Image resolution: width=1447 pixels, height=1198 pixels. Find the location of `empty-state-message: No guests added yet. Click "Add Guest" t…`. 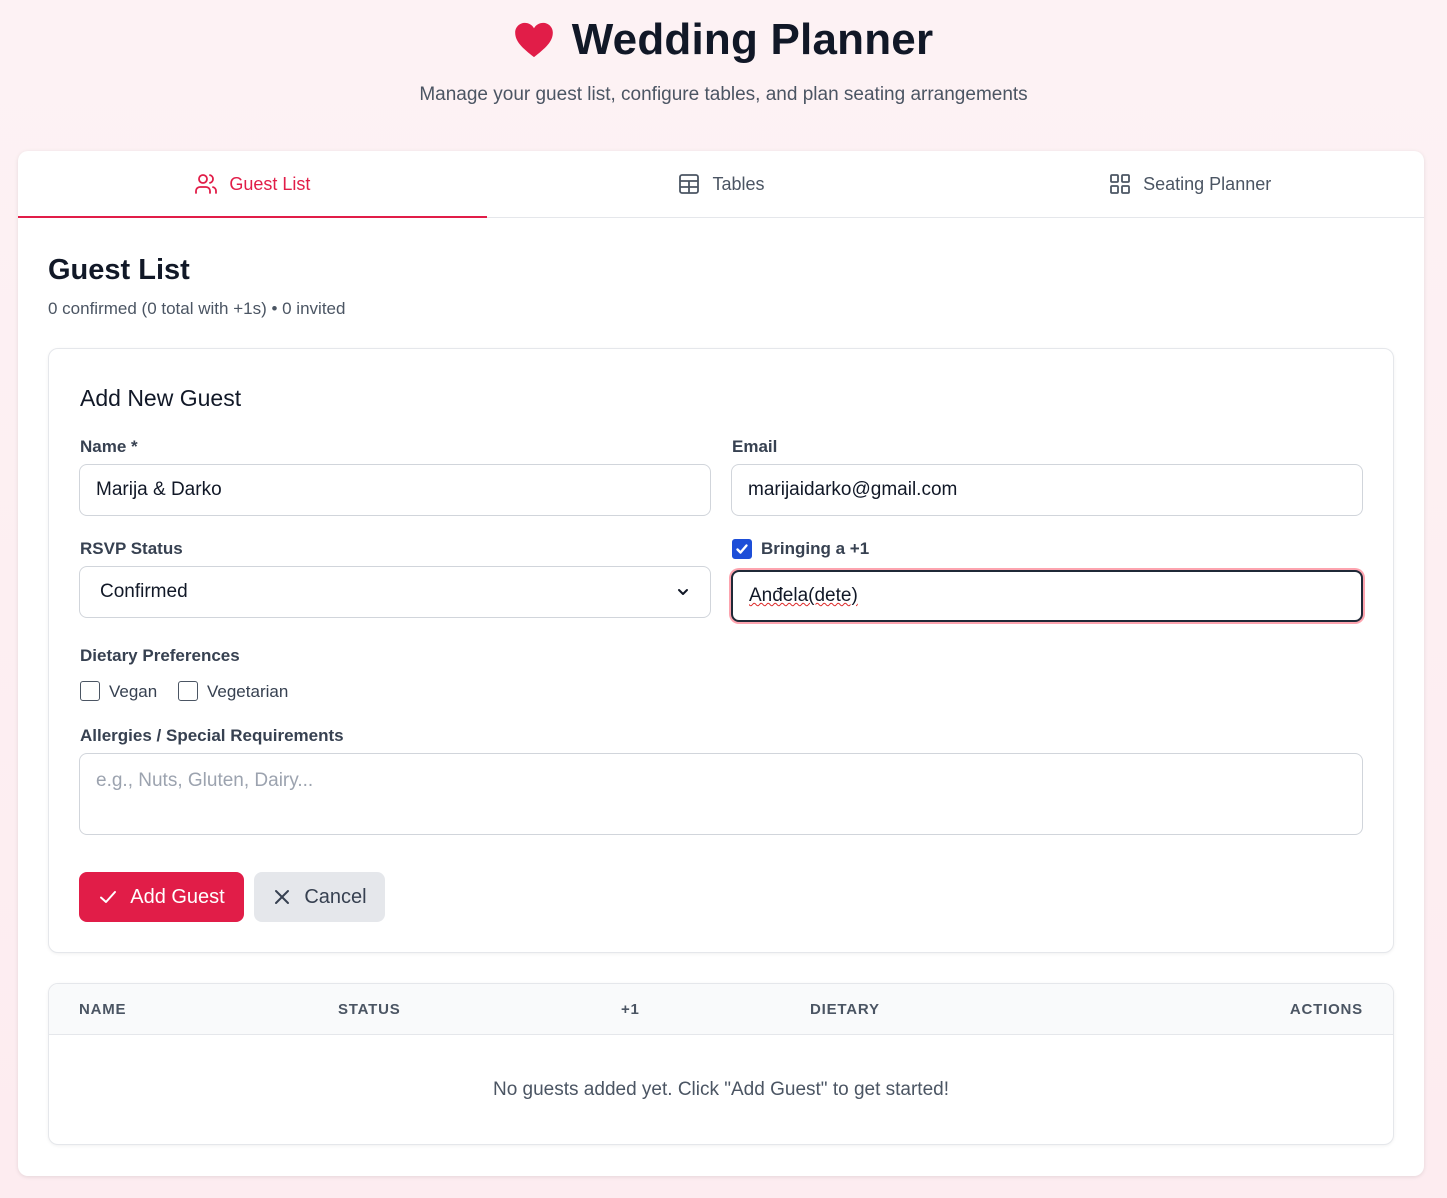

empty-state-message: No guests added yet. Click "Add Guest" t… is located at coordinates (720, 1089).